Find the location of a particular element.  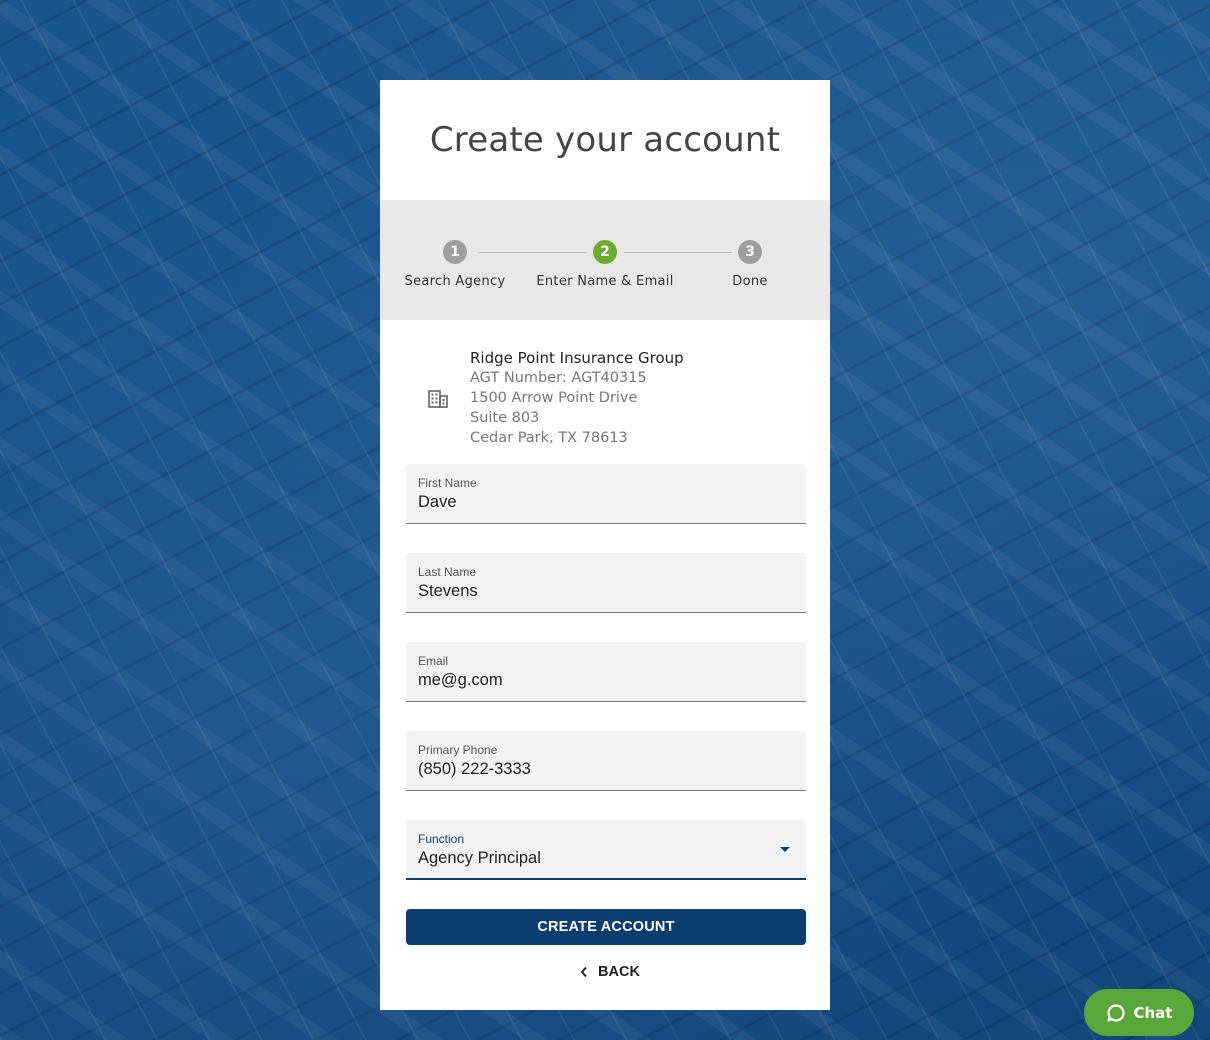

primary-phone-field: Primary Phone (850) 222-3333 is located at coordinates (606, 761).